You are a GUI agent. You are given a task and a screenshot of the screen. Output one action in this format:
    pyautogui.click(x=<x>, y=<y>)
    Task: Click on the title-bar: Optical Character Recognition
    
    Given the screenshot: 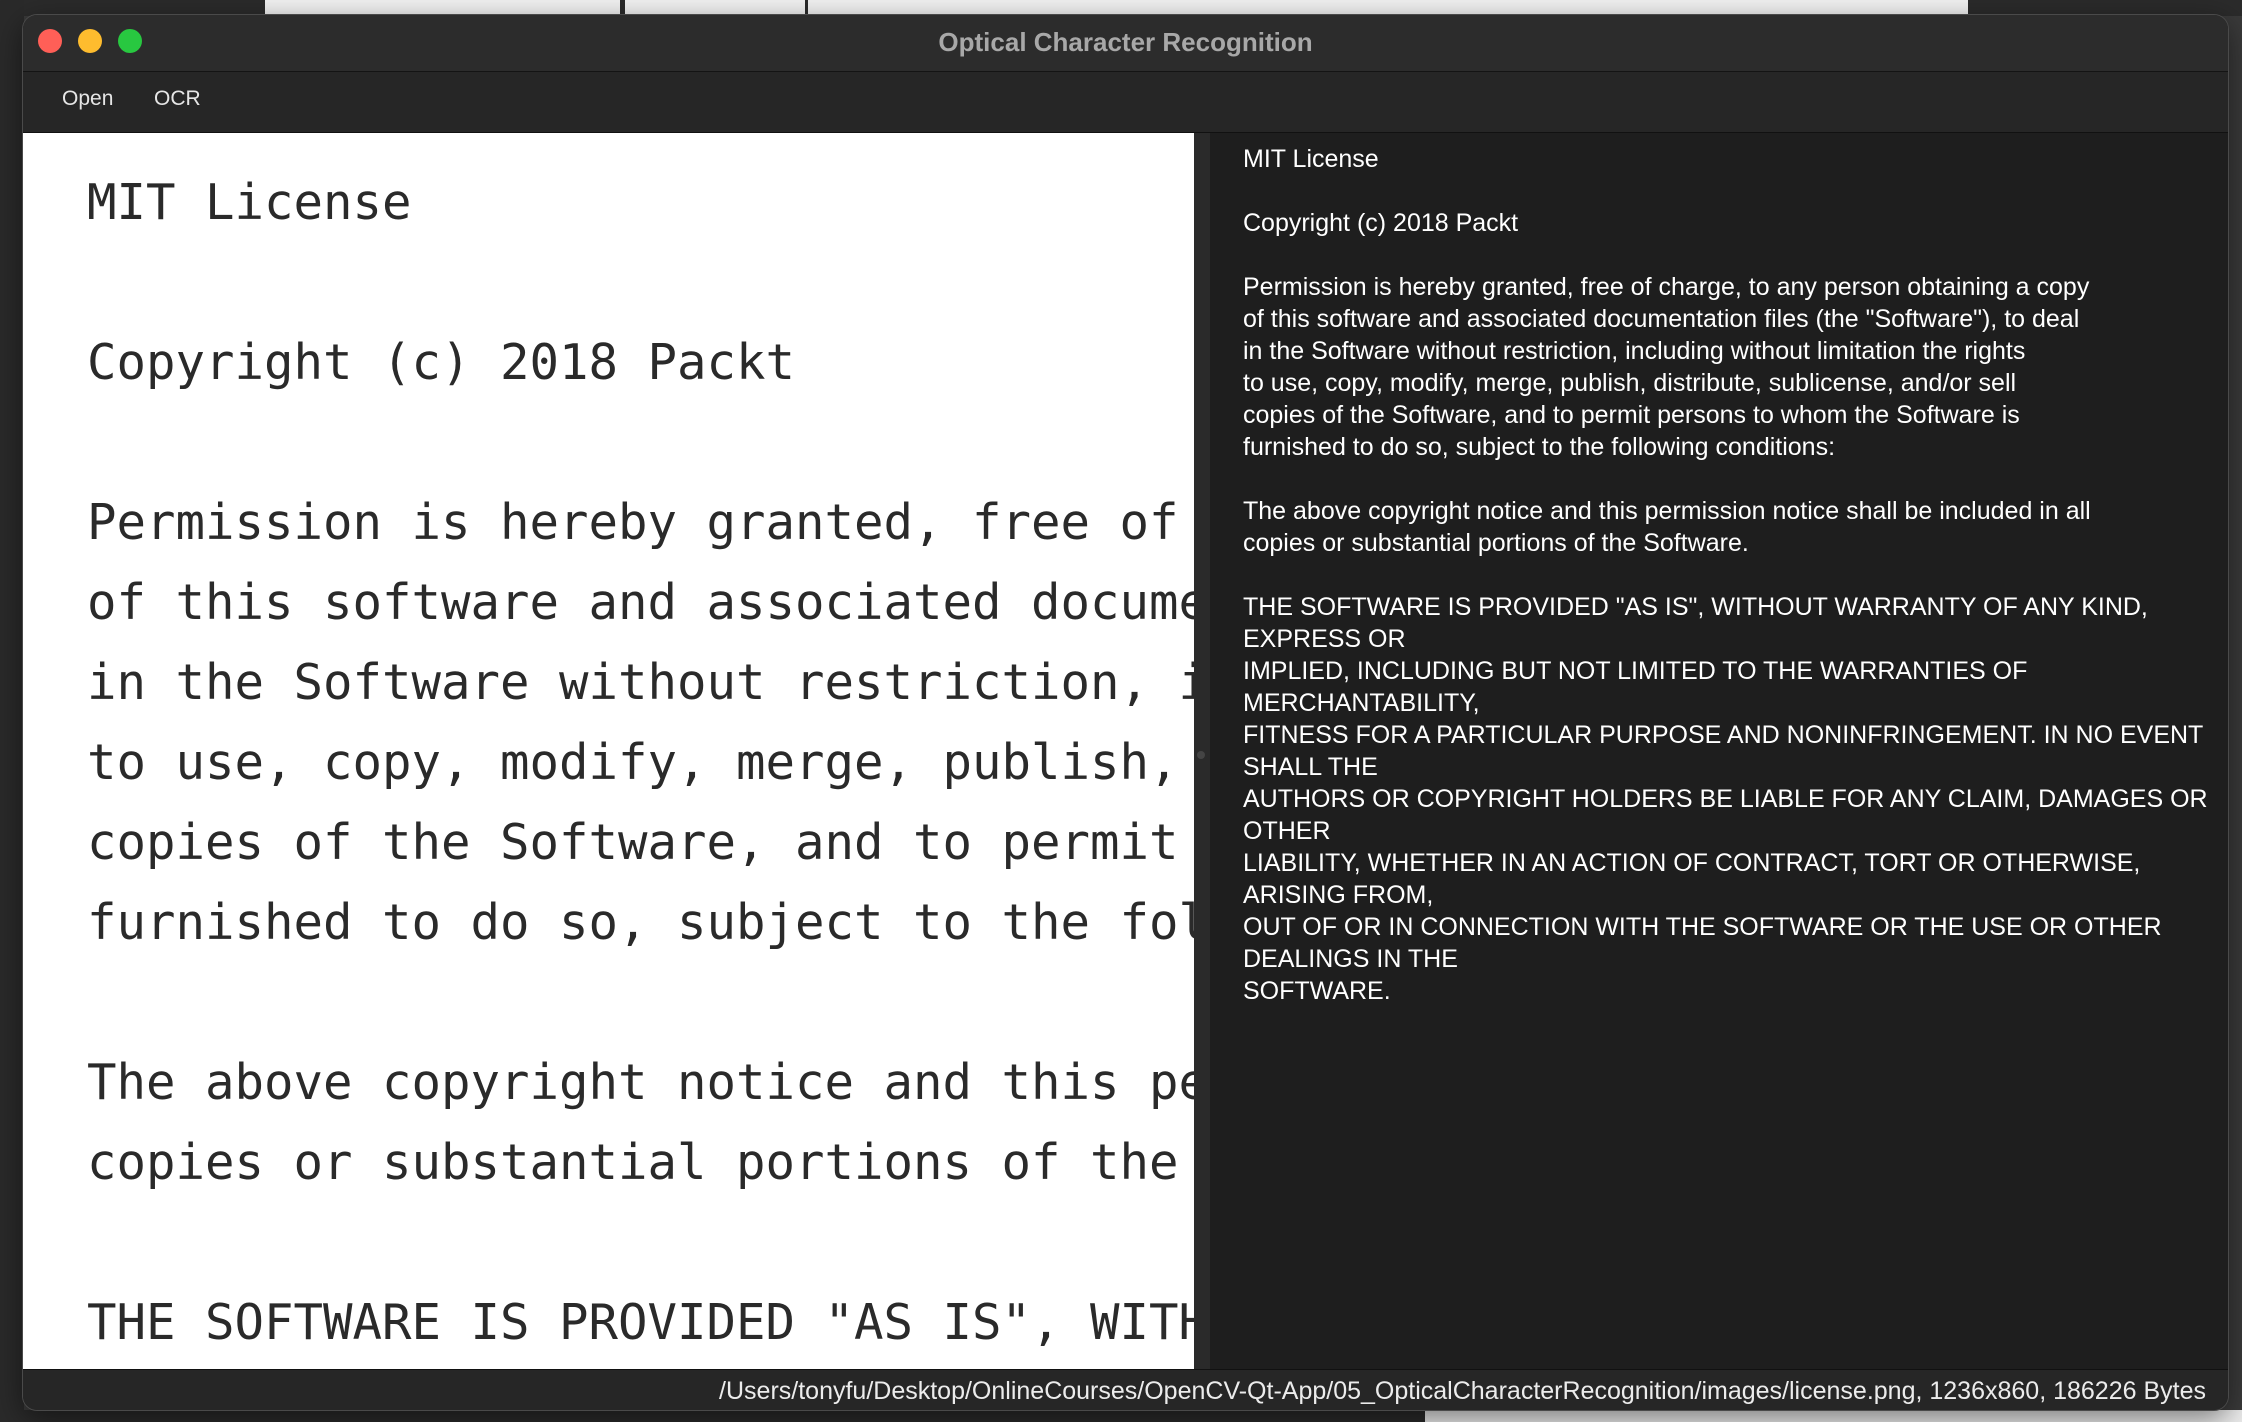 What is the action you would take?
    pyautogui.click(x=1125, y=43)
    